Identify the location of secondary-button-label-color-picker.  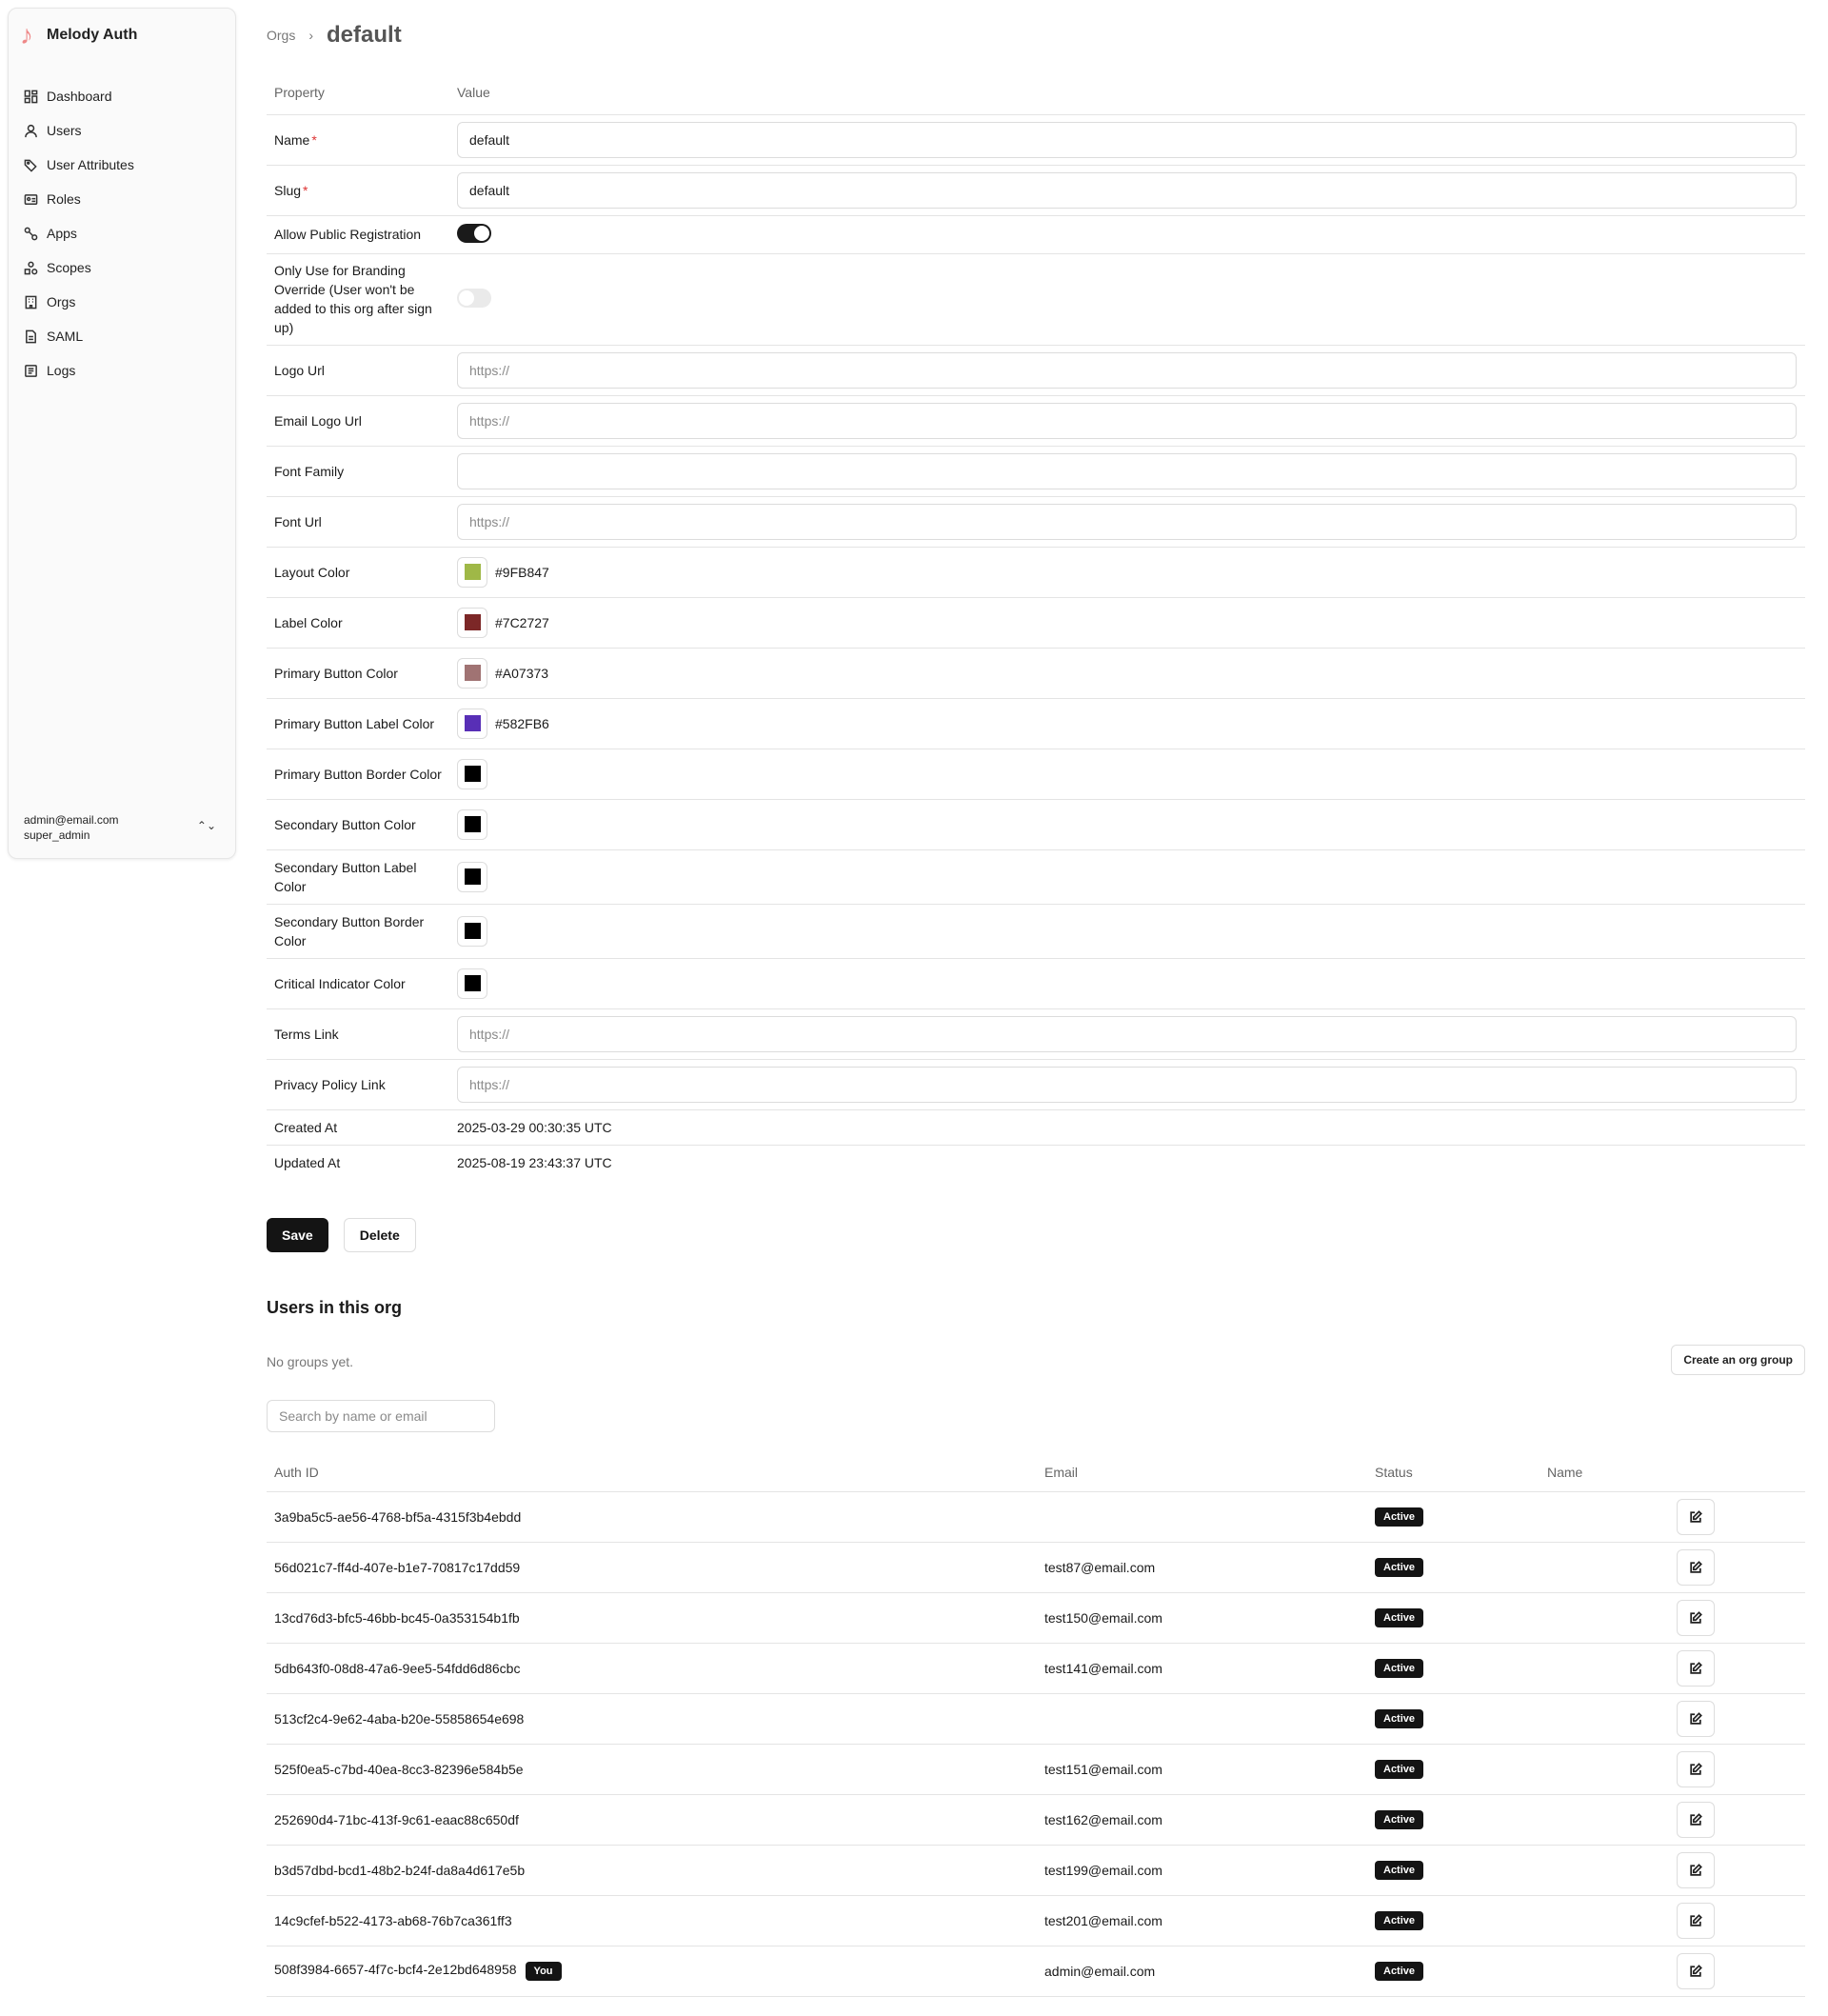
(472, 876).